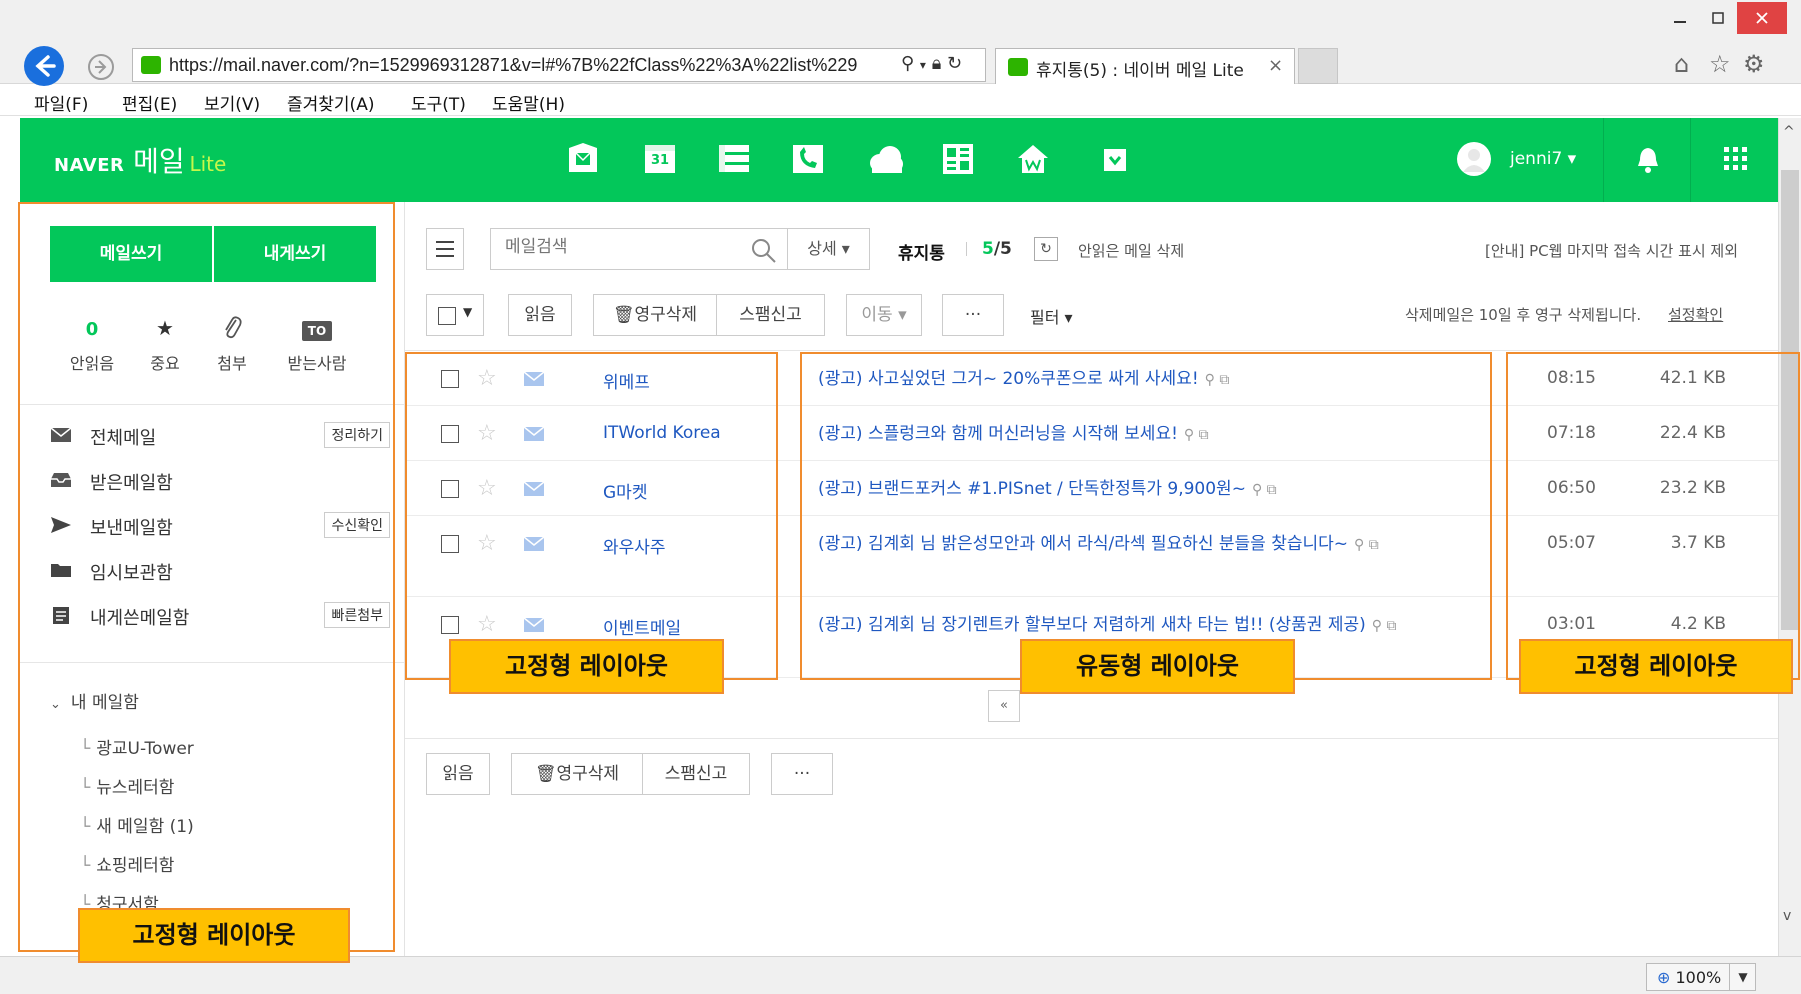  I want to click on naver-mail-logo: NAVER 메일 Lite, so click(140, 160).